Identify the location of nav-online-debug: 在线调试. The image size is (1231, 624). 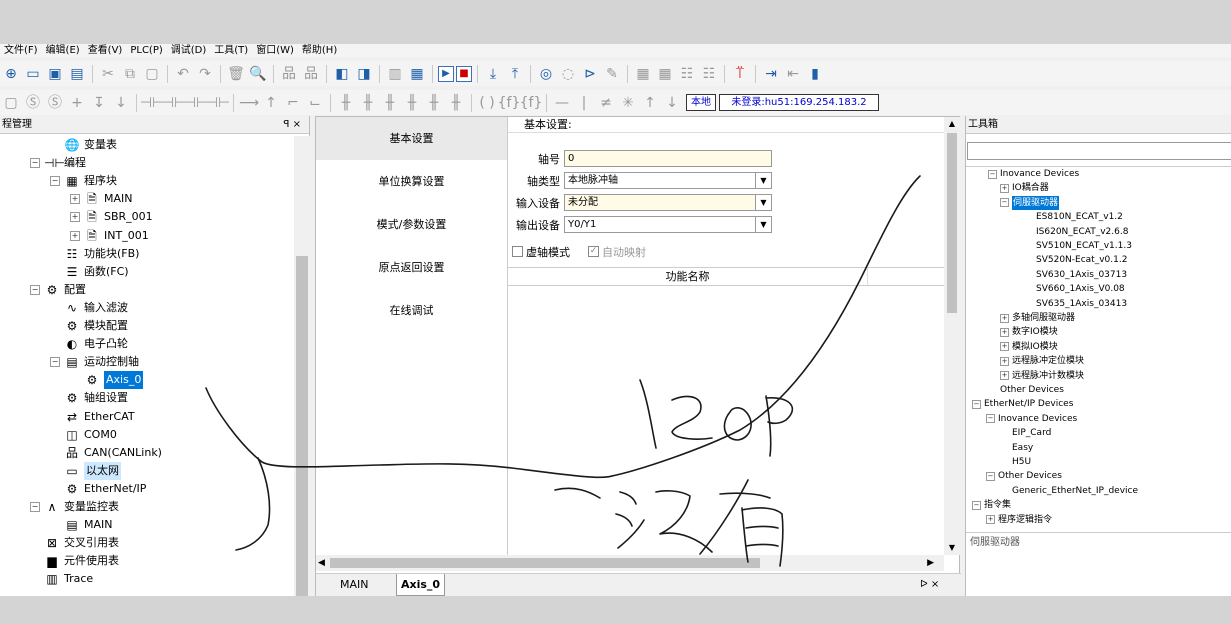
(411, 310).